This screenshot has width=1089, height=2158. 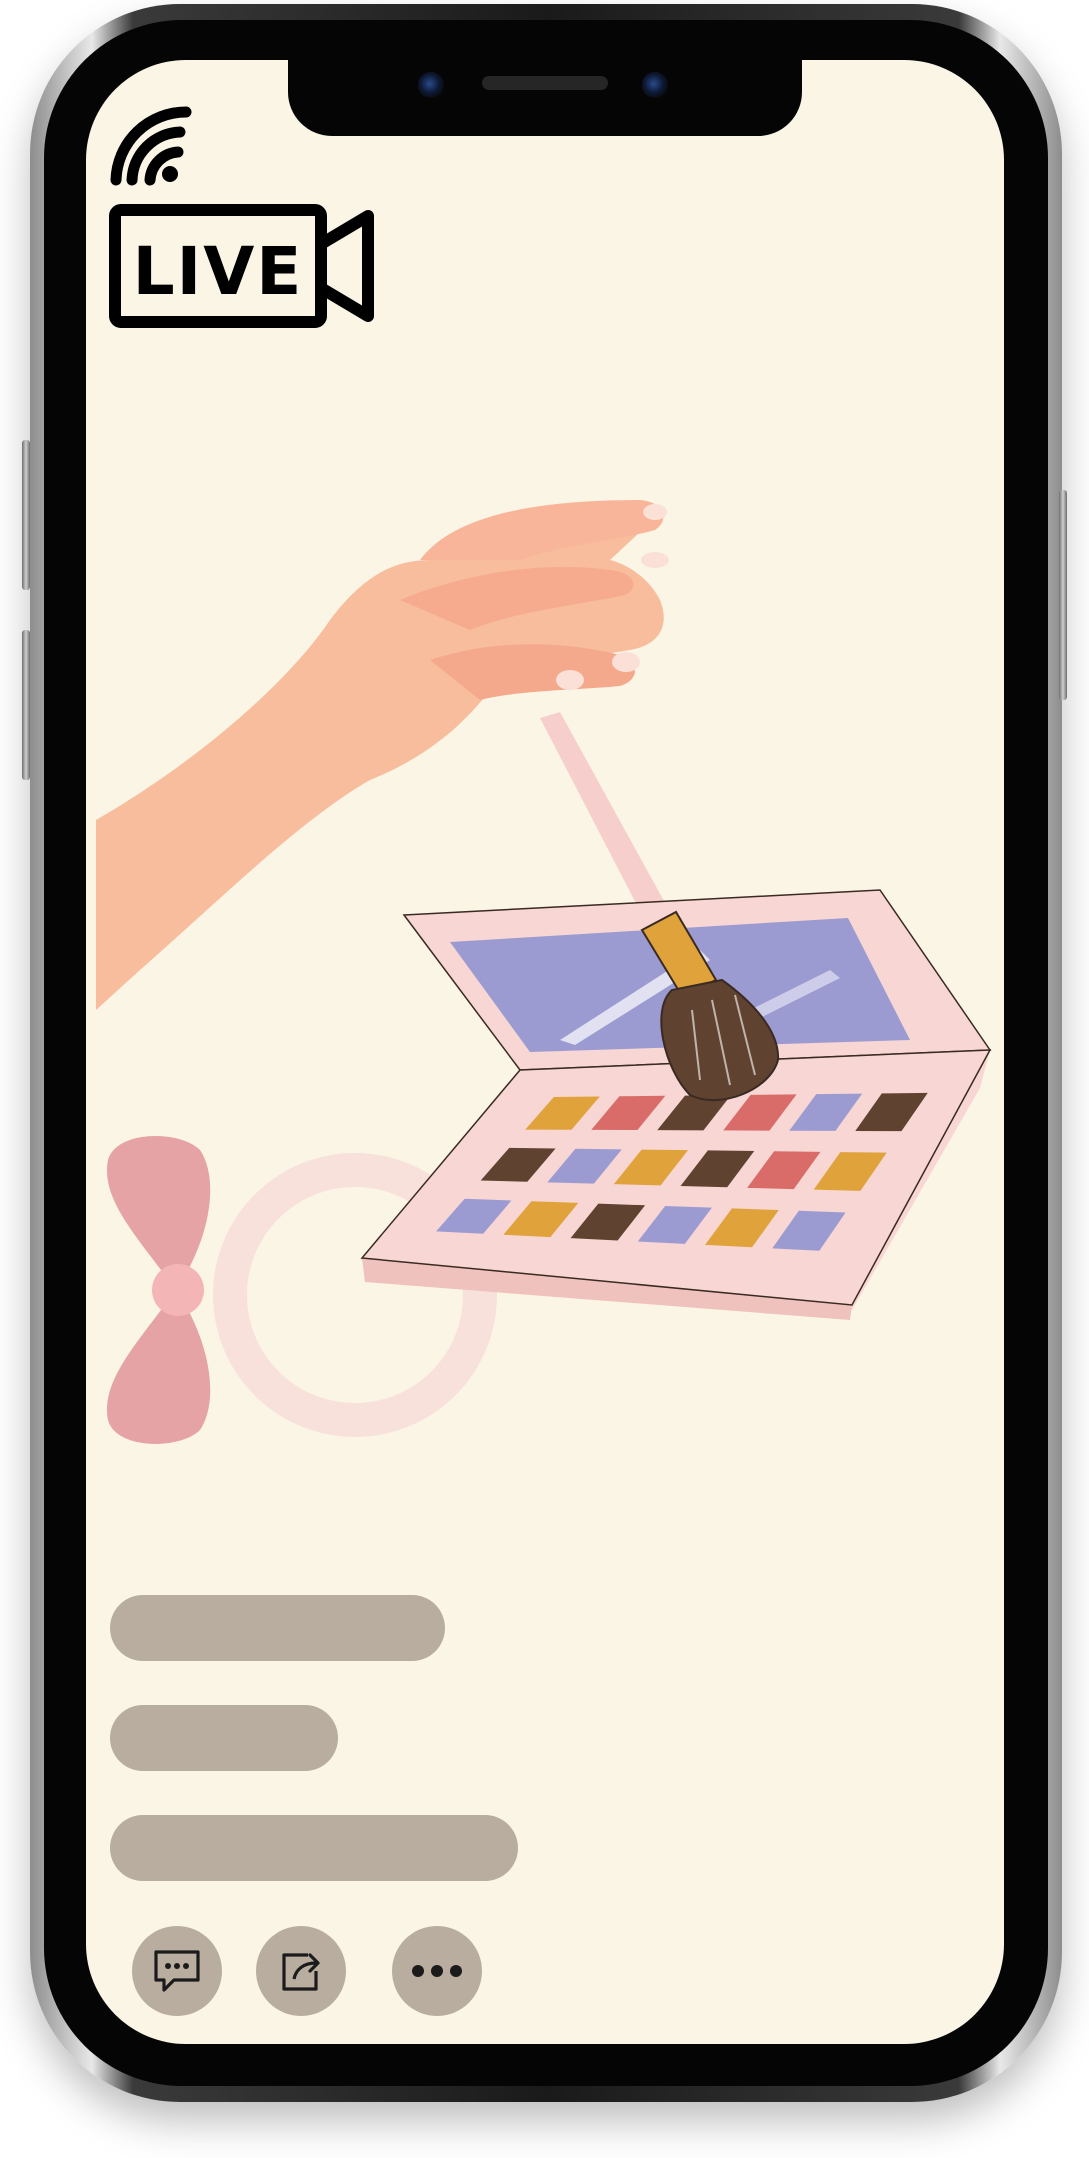 I want to click on live-video-icon: LIVE, so click(x=241, y=217).